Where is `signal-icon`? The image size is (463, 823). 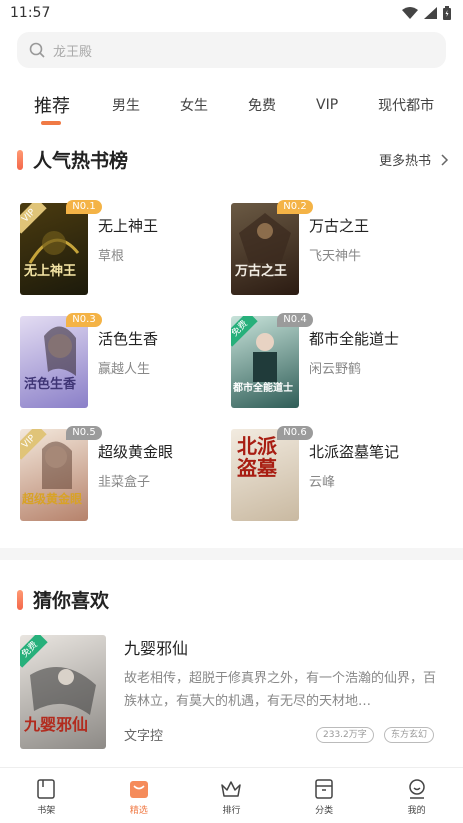
signal-icon is located at coordinates (430, 13).